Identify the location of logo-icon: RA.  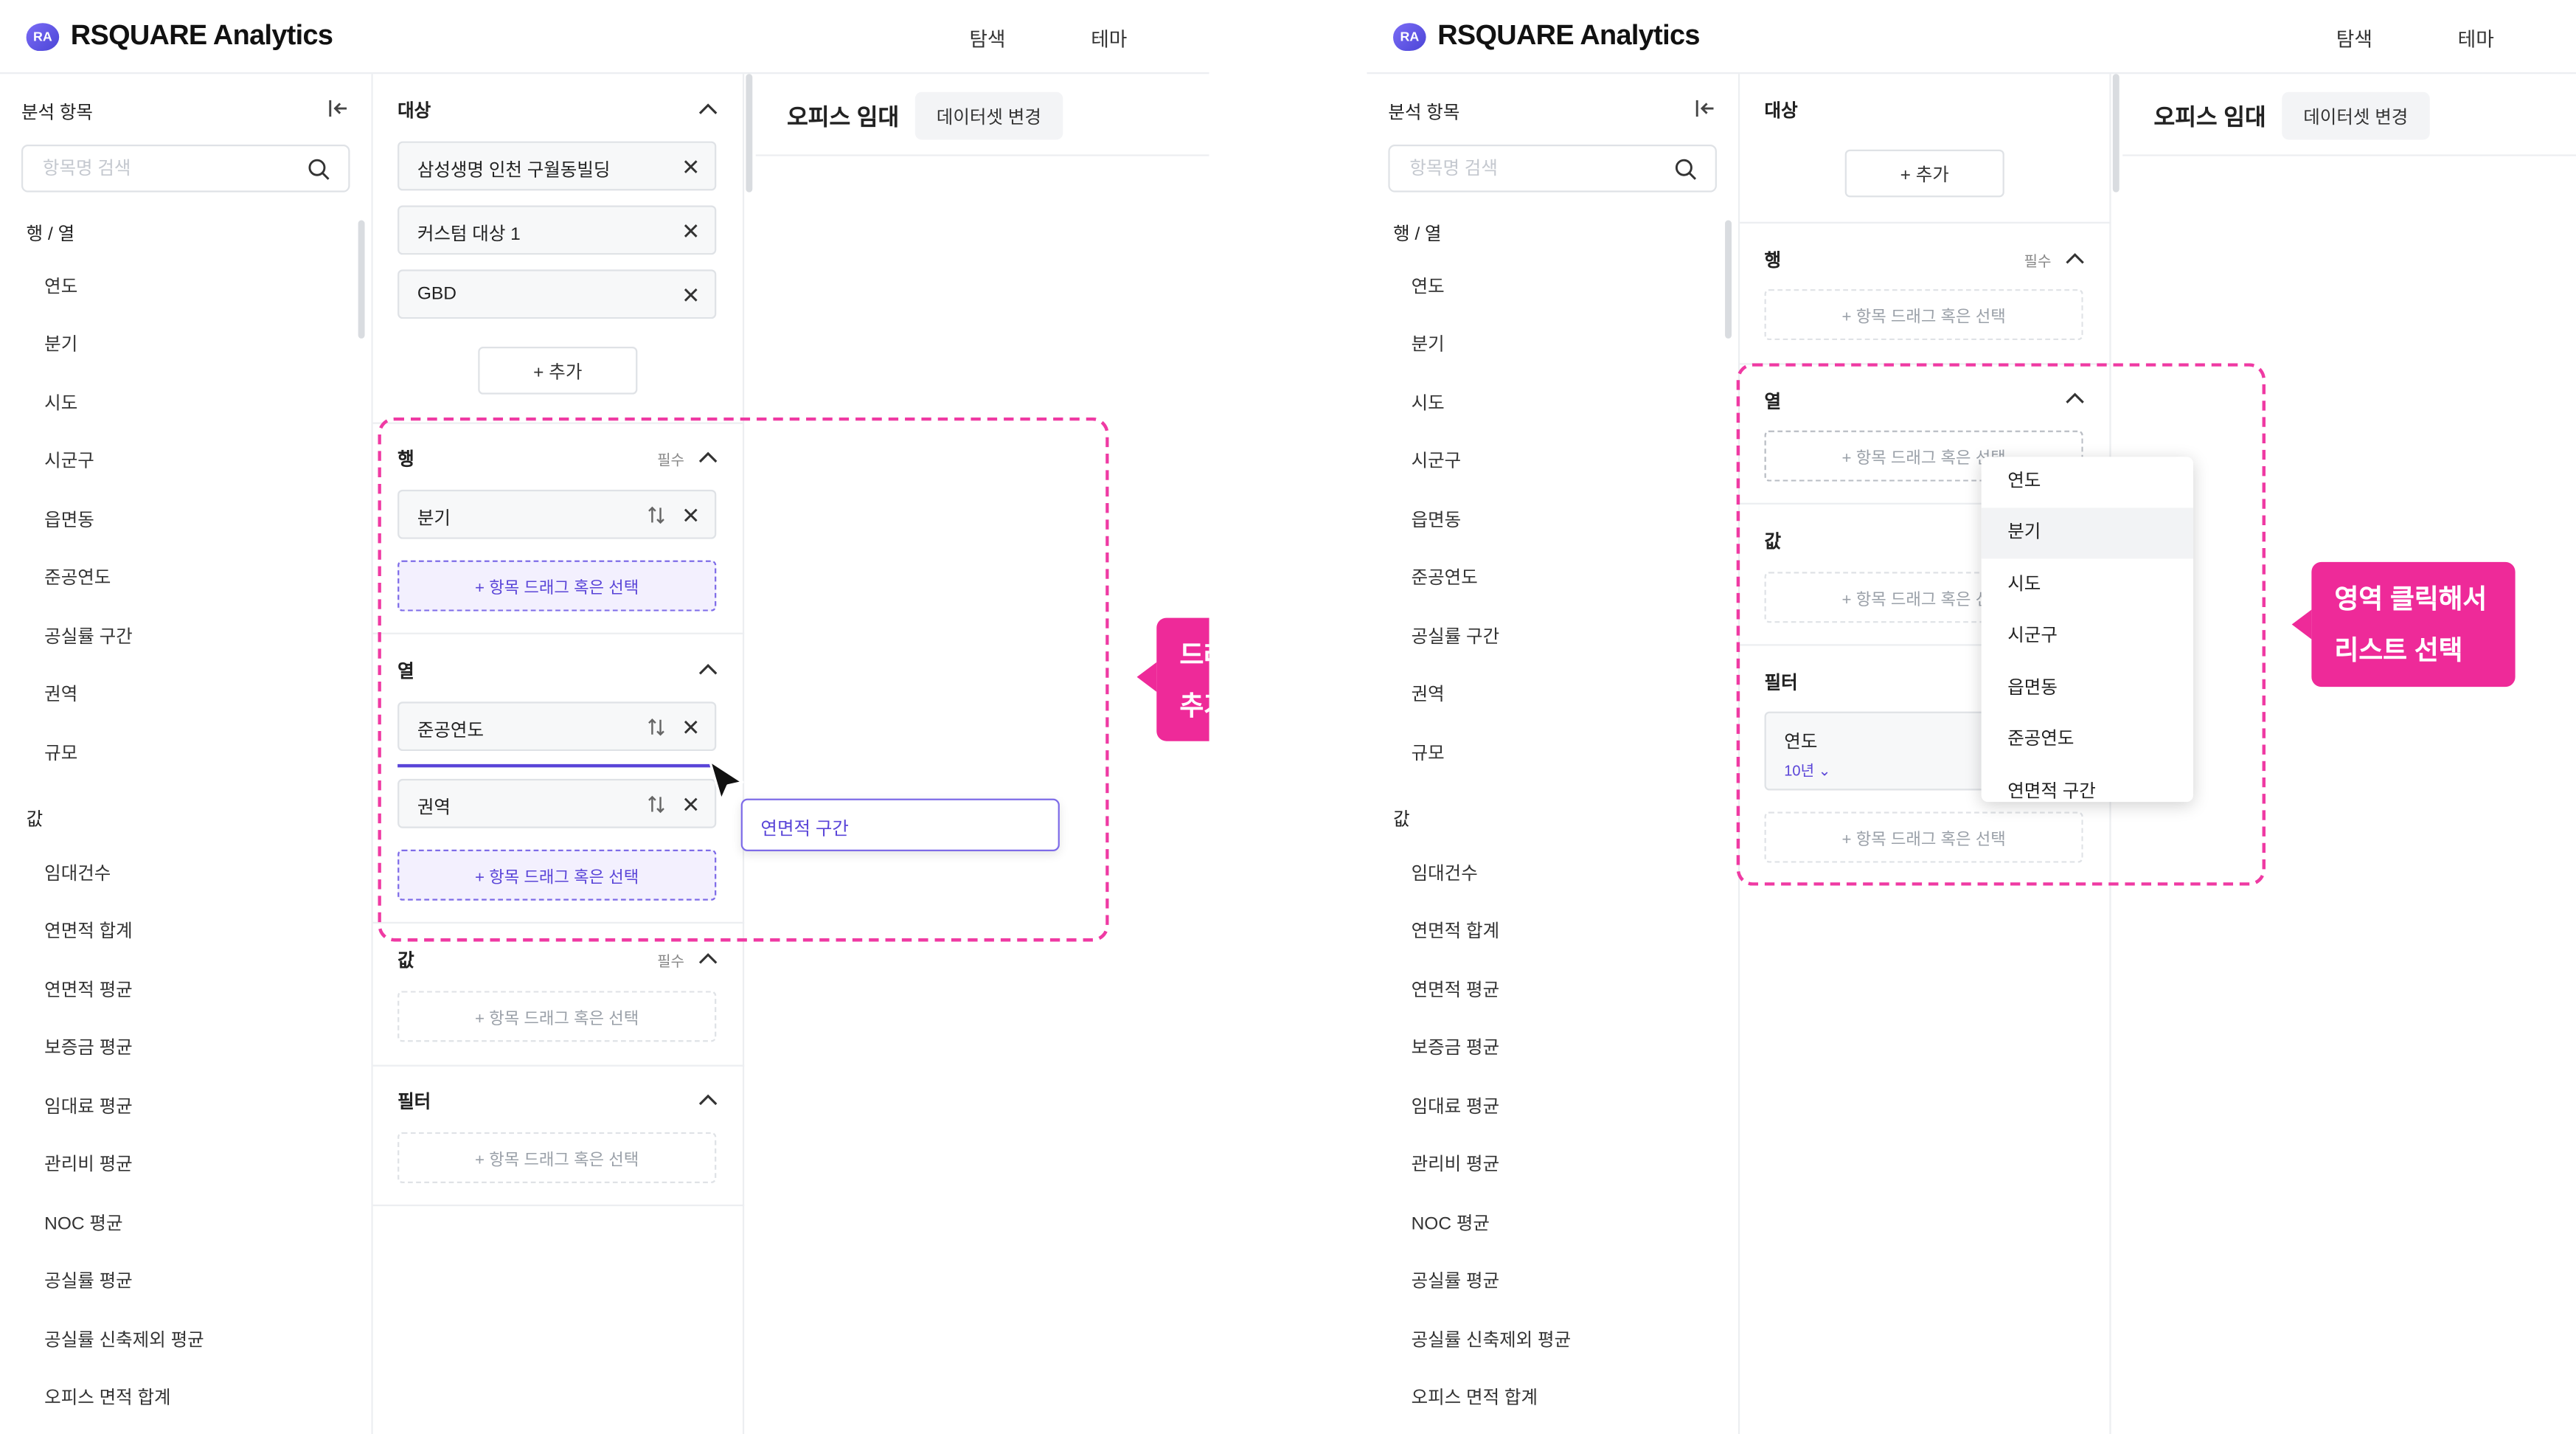
(43, 36).